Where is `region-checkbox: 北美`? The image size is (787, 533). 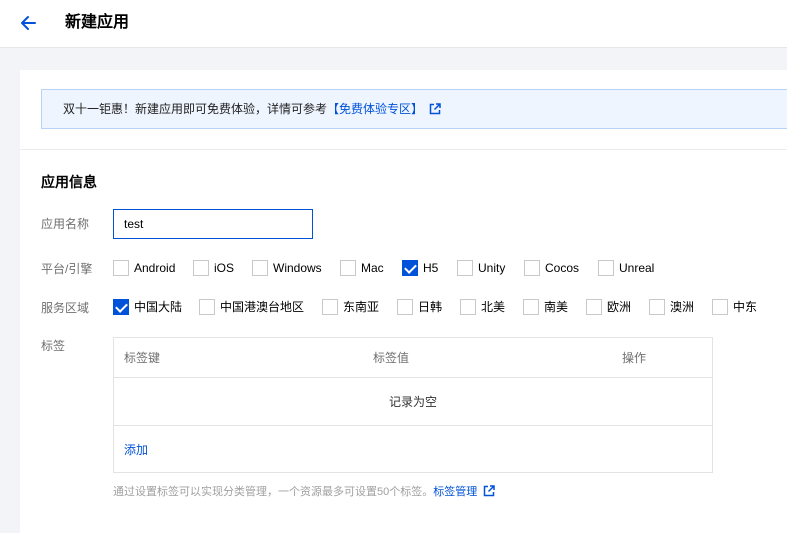 region-checkbox: 北美 is located at coordinates (482, 307).